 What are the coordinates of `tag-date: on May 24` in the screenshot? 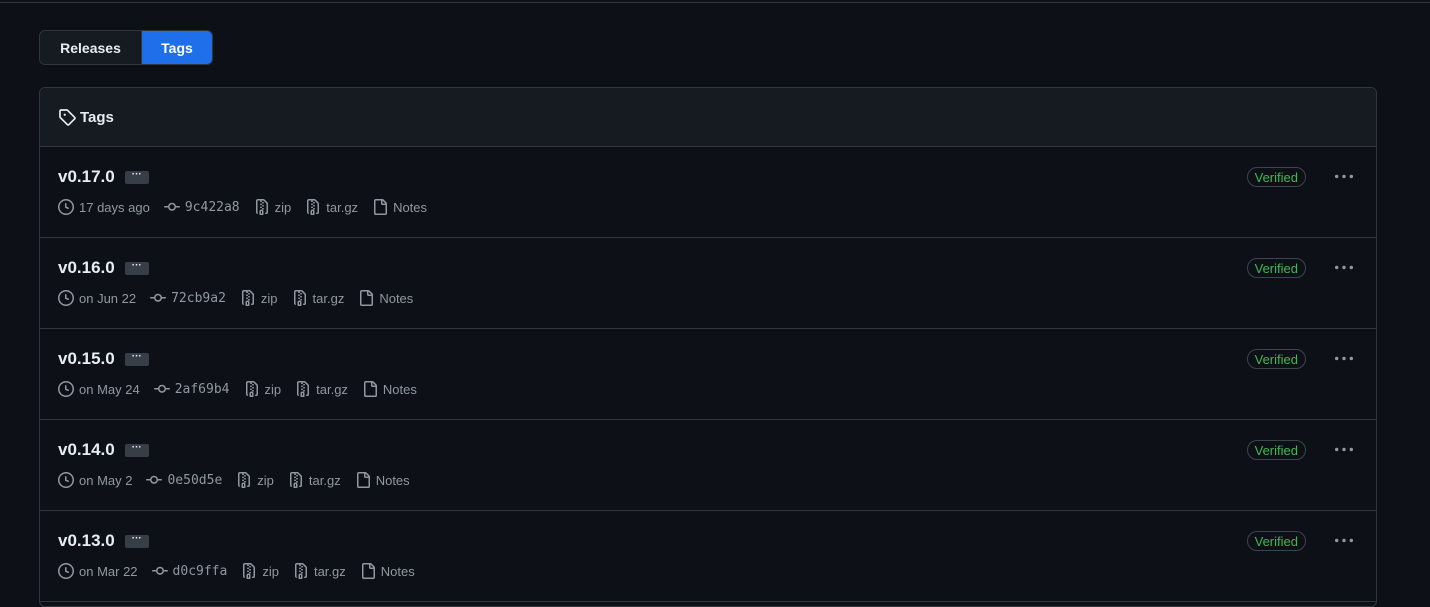 It's located at (109, 389).